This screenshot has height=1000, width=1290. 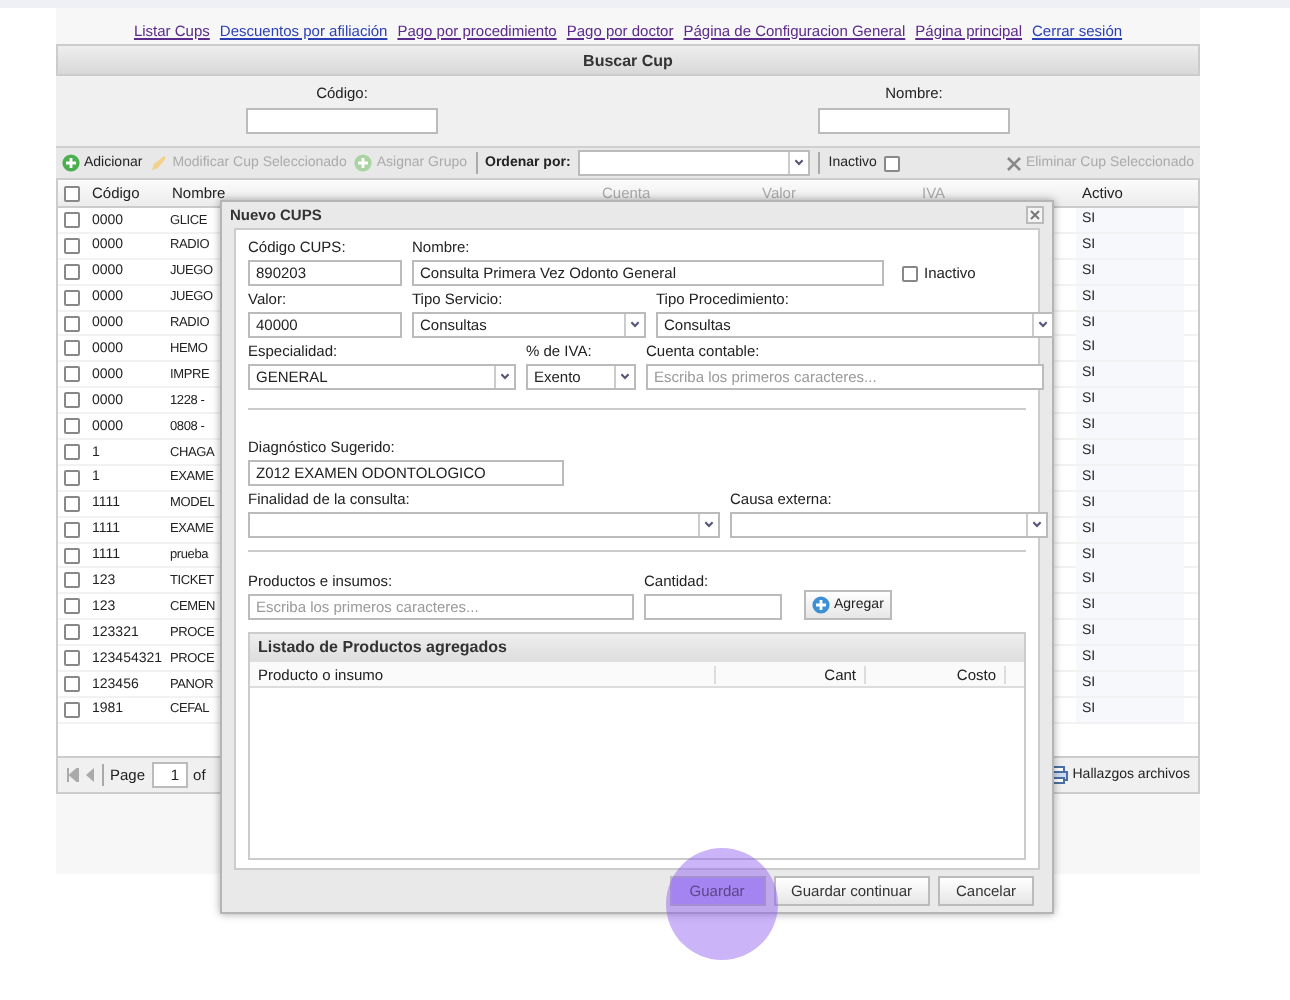 I want to click on first-page-icon, so click(x=73, y=775).